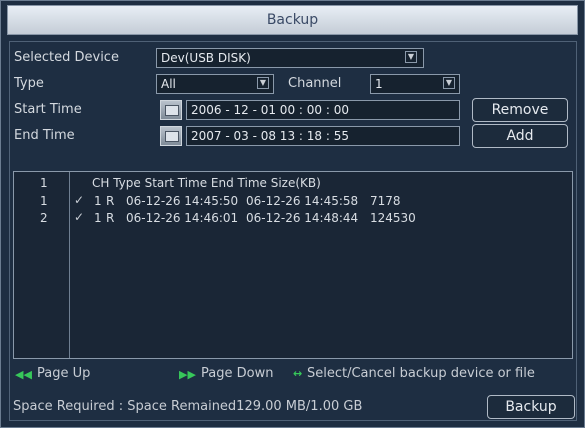 The width and height of the screenshot is (585, 428). What do you see at coordinates (292, 20) in the screenshot?
I see `window-title: Backup` at bounding box center [292, 20].